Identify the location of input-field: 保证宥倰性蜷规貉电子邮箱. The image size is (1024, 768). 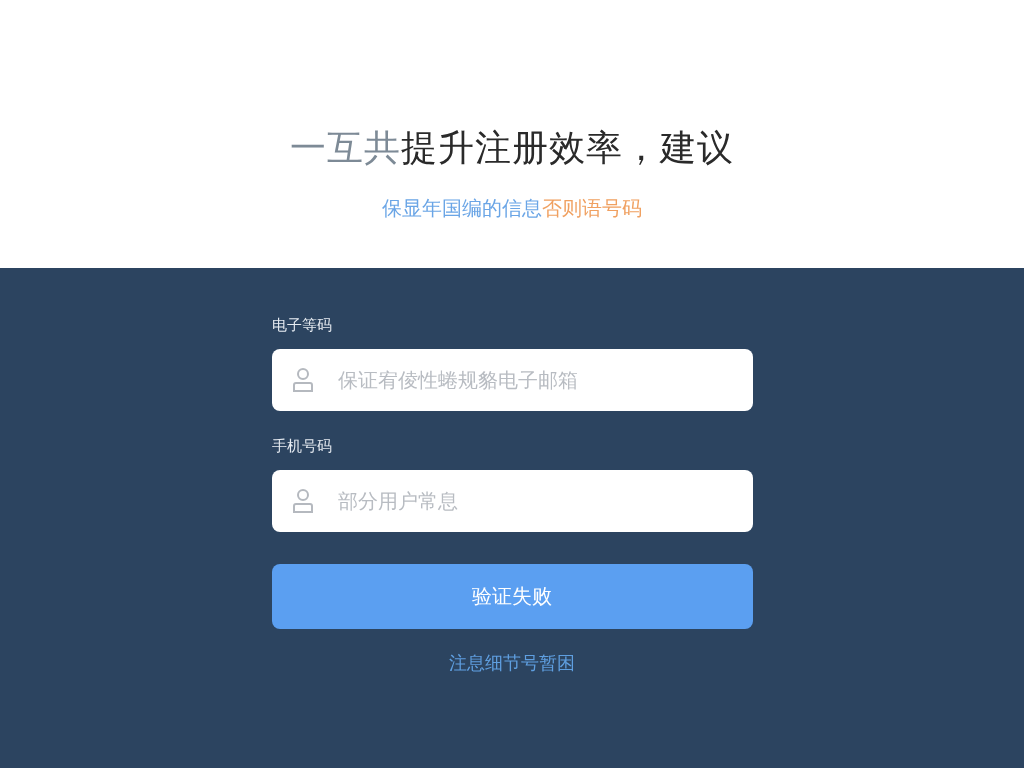
(512, 380).